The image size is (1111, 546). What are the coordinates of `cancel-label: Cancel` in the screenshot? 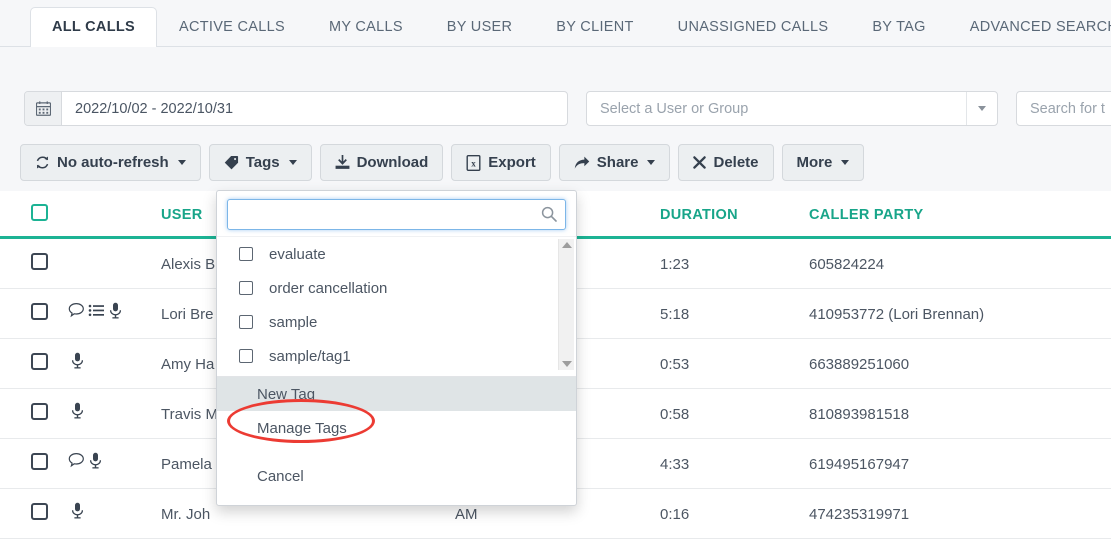 It's located at (280, 476).